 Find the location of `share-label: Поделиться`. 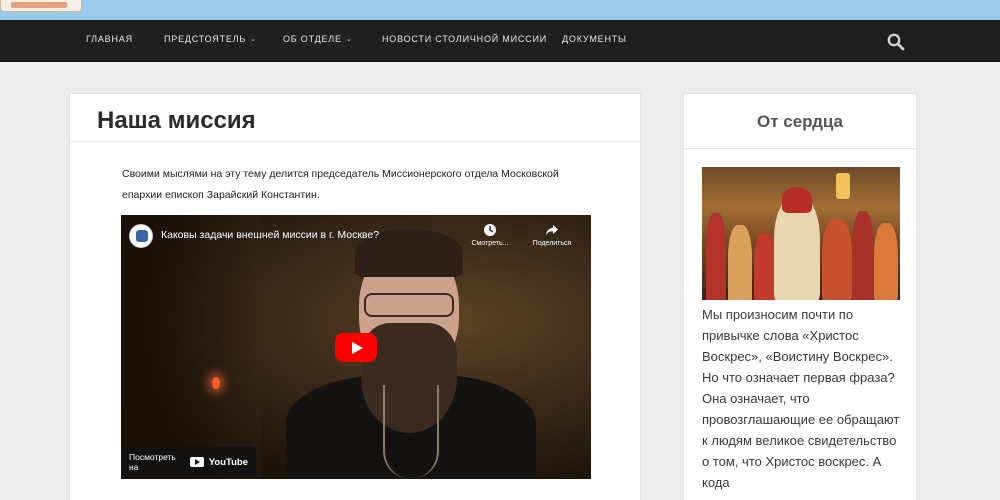

share-label: Поделиться is located at coordinates (552, 243).